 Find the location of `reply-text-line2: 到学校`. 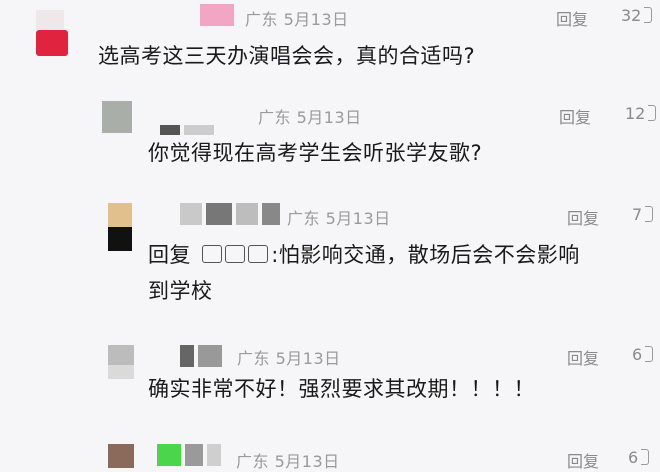

reply-text-line2: 到学校 is located at coordinates (180, 291).